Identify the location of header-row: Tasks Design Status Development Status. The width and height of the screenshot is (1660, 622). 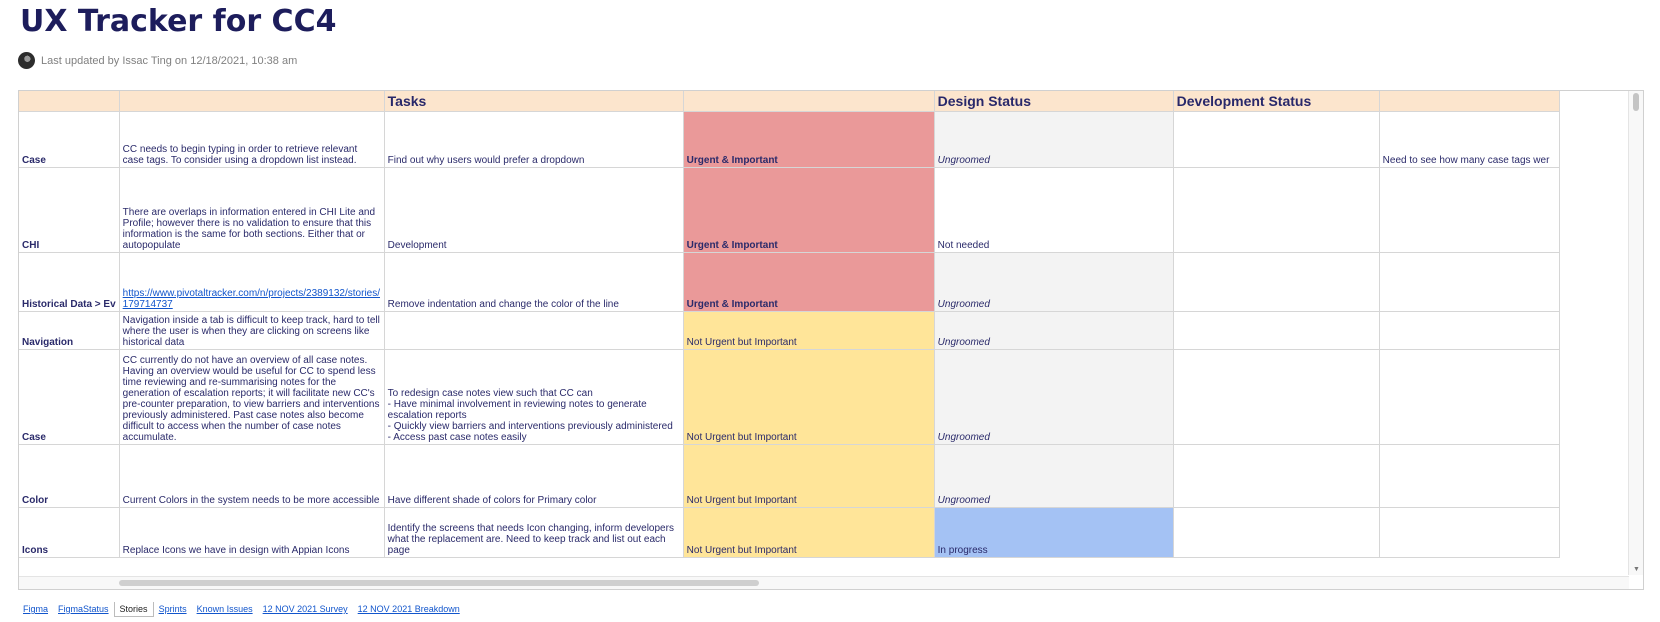
(789, 101).